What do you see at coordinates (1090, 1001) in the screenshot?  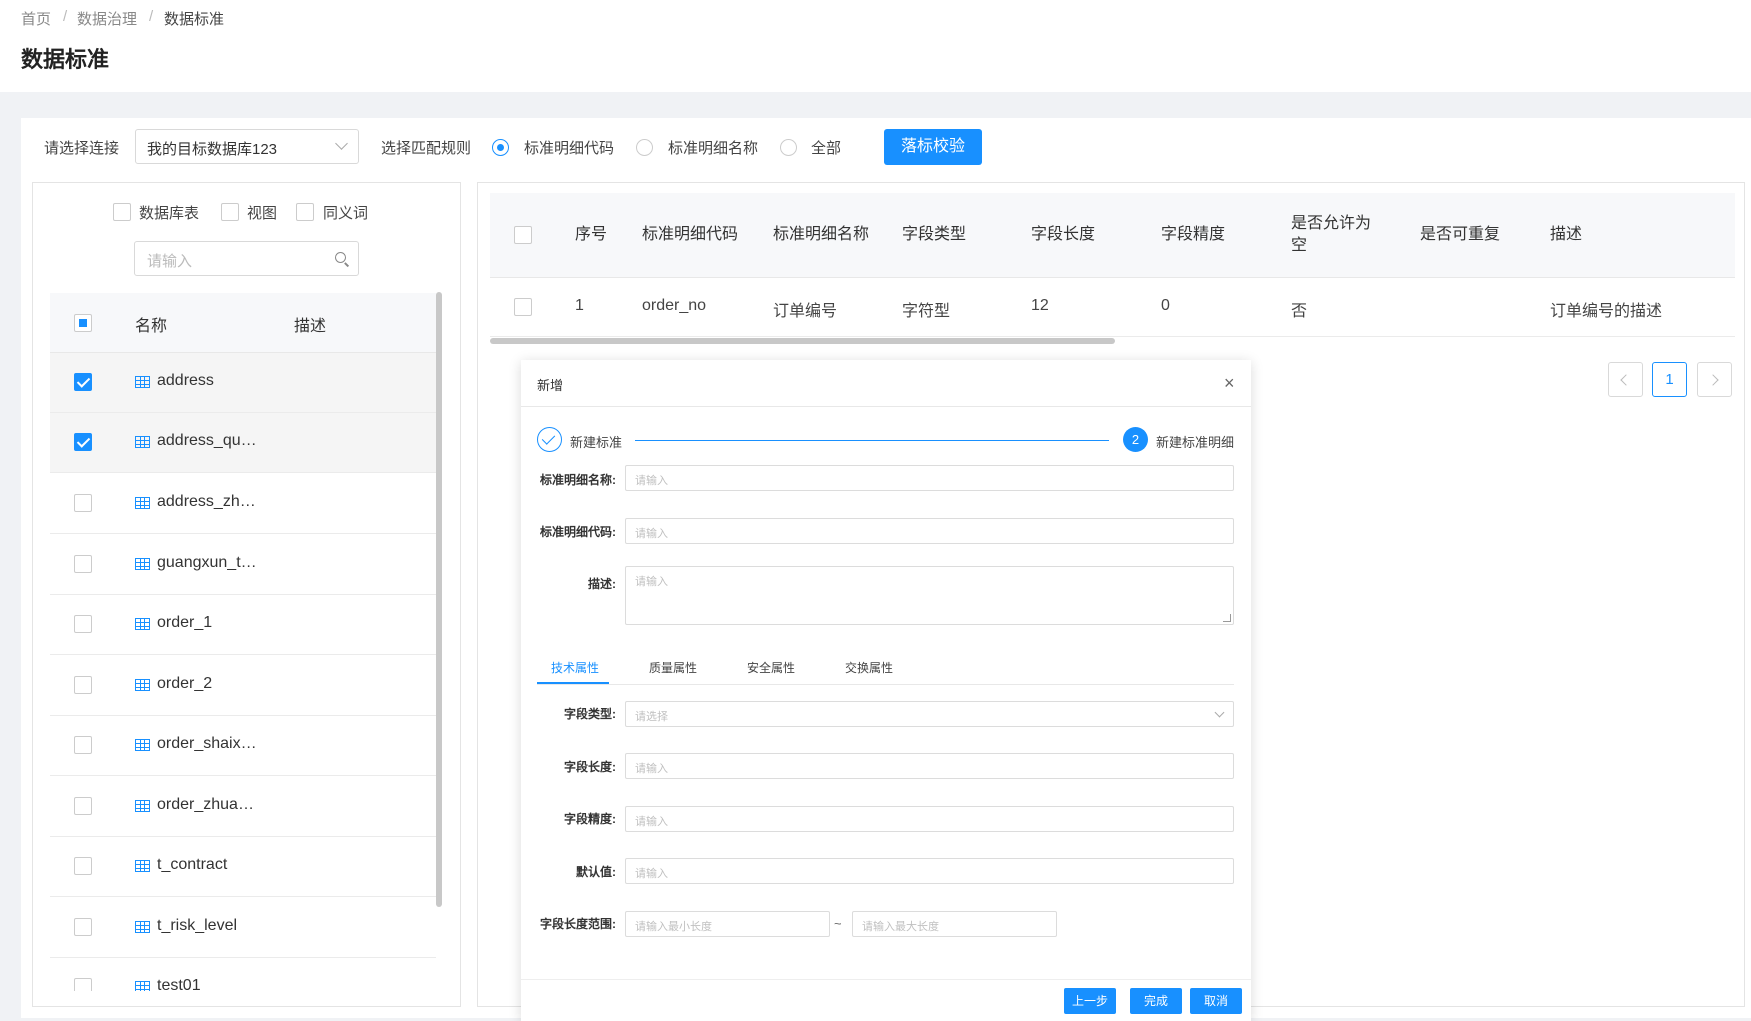 I see `previous-step-button: 上一步` at bounding box center [1090, 1001].